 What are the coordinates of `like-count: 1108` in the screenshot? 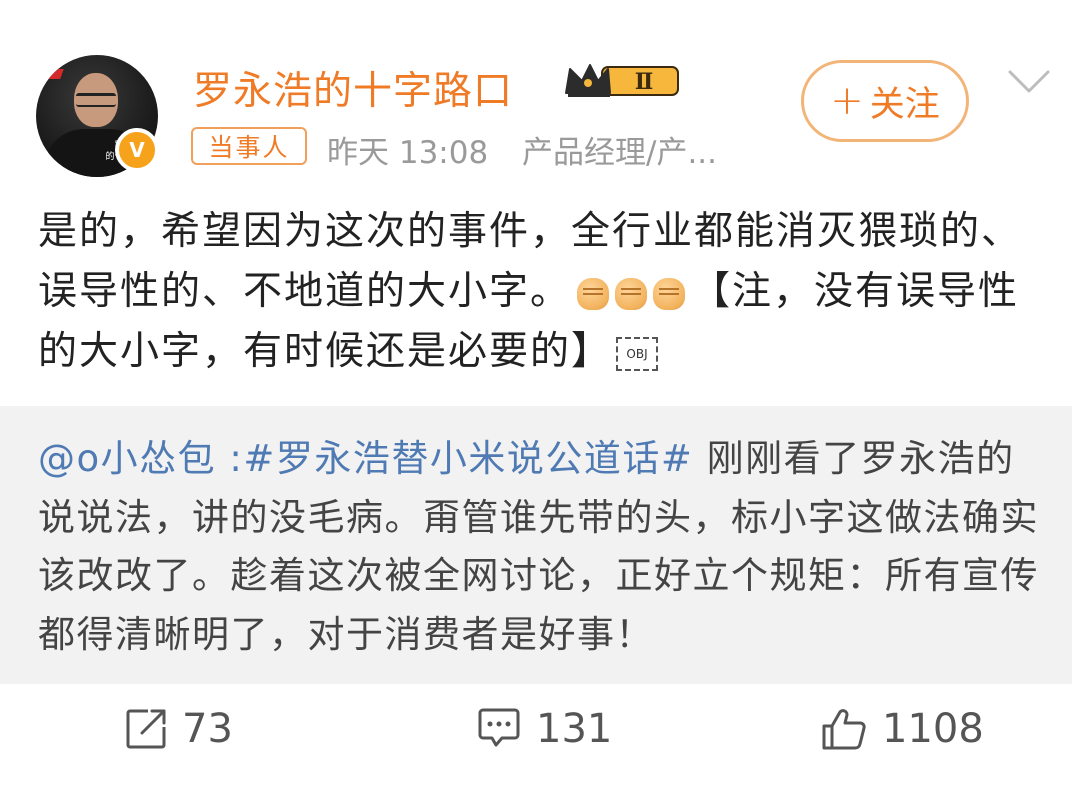 It's located at (933, 729).